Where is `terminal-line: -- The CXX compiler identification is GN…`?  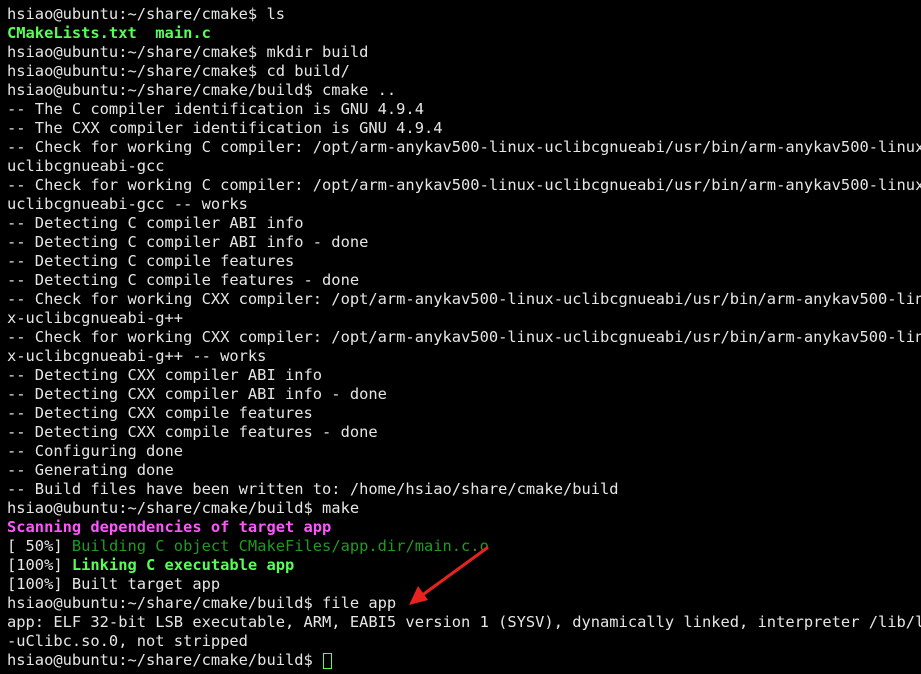 terminal-line: -- The CXX compiler identification is GN… is located at coordinates (225, 128).